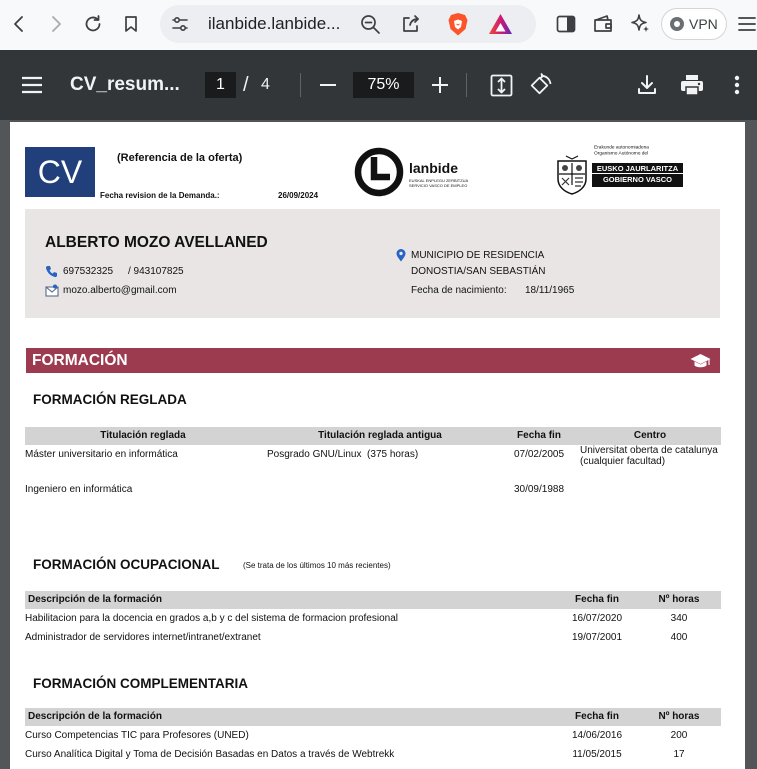  Describe the element at coordinates (703, 24) in the screenshot. I see `vpn-label: VPN` at that location.